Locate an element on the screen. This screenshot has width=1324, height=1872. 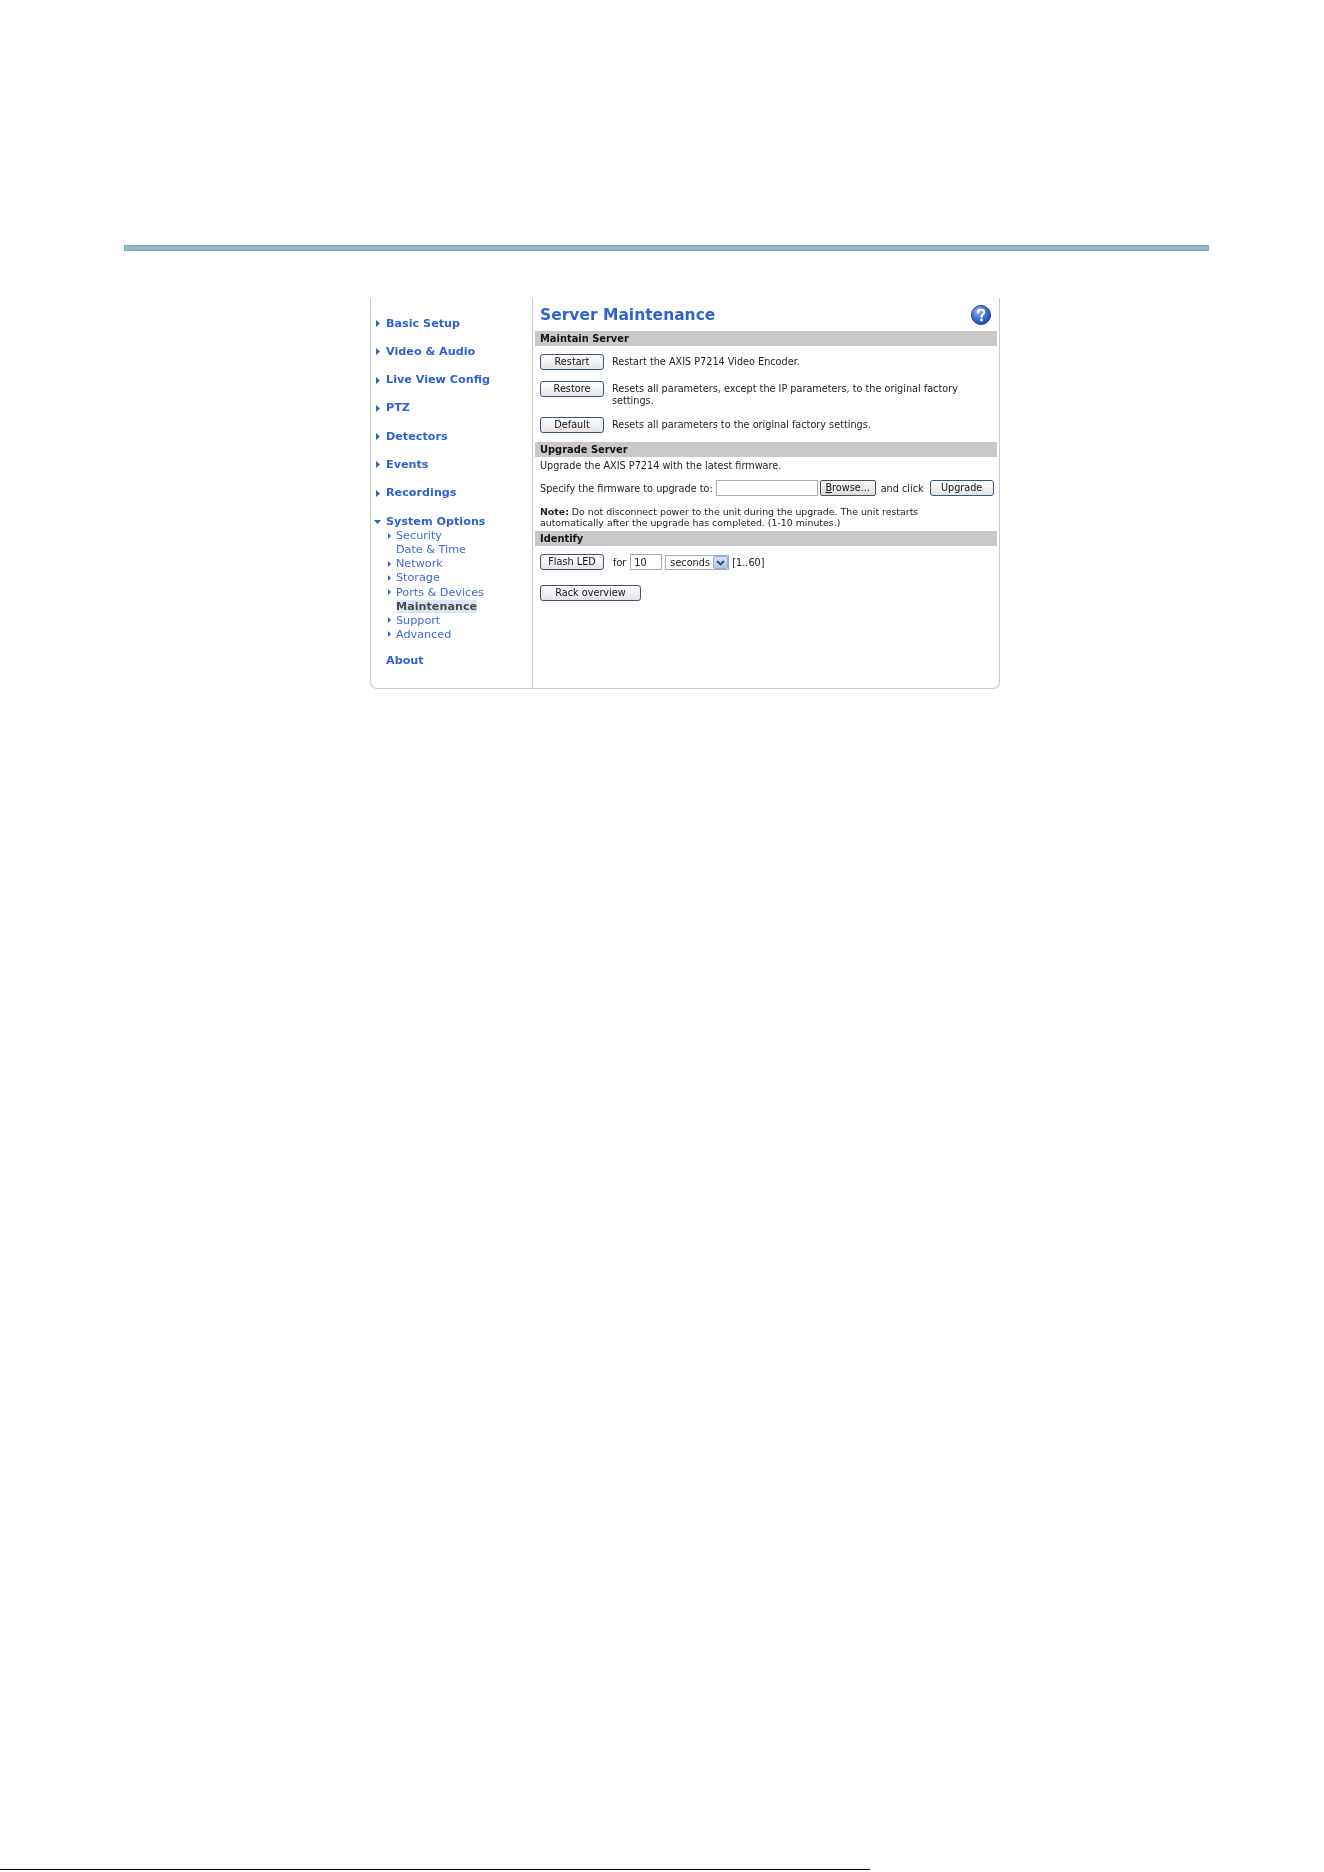
section-header: Identify is located at coordinates (766, 538).